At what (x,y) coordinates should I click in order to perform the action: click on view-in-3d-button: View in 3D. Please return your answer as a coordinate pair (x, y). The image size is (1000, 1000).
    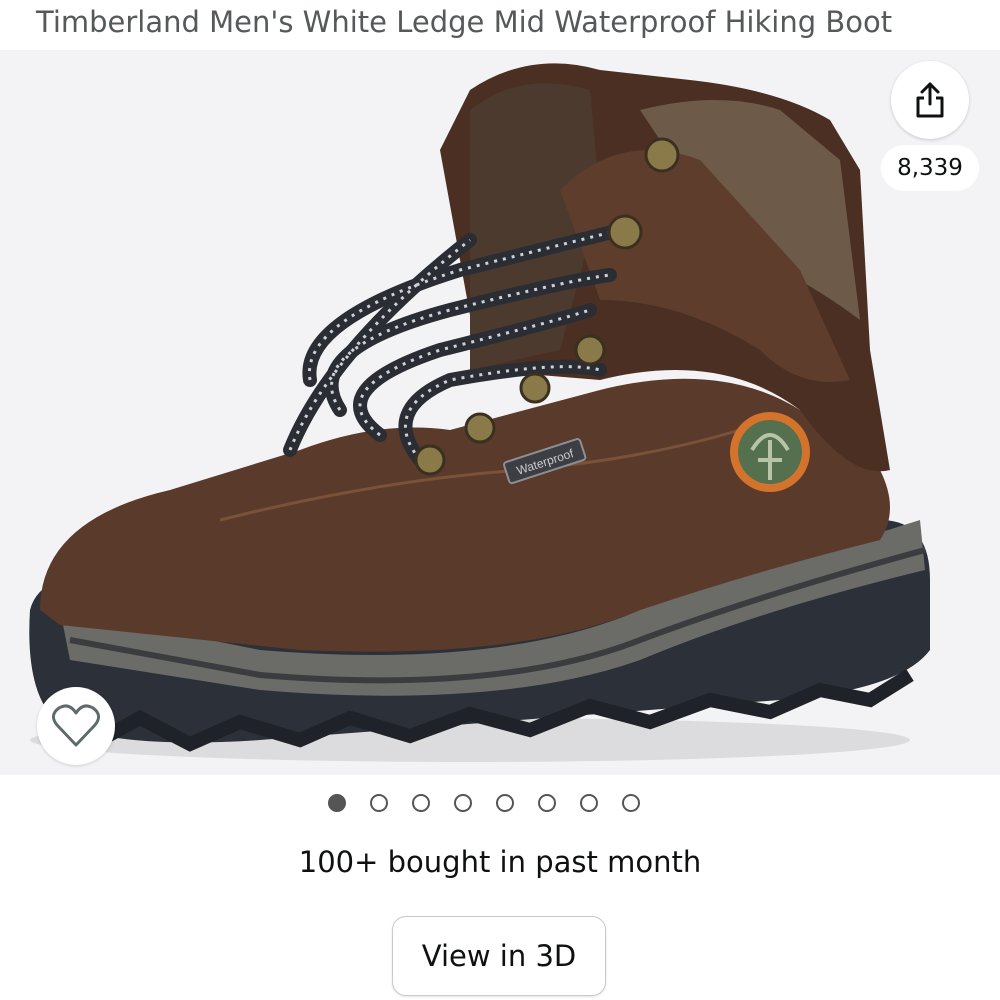
    Looking at the image, I should click on (499, 956).